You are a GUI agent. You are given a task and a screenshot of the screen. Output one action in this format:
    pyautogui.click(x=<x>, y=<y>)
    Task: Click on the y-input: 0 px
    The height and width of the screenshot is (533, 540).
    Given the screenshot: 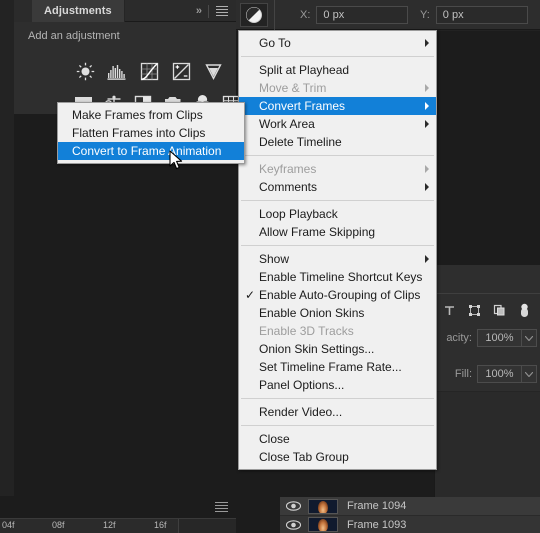 What is the action you would take?
    pyautogui.click(x=481, y=15)
    